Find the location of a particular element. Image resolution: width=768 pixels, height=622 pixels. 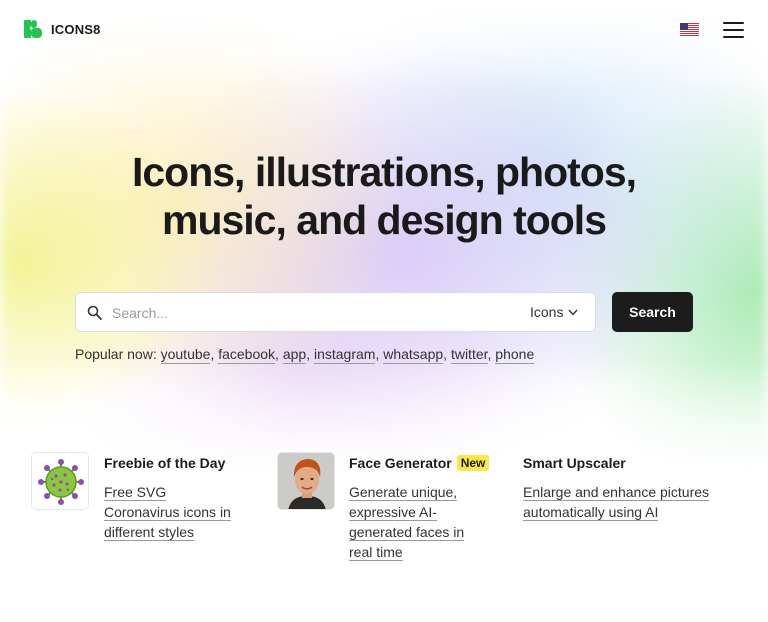

card-description-line: different styles is located at coordinates (149, 532).